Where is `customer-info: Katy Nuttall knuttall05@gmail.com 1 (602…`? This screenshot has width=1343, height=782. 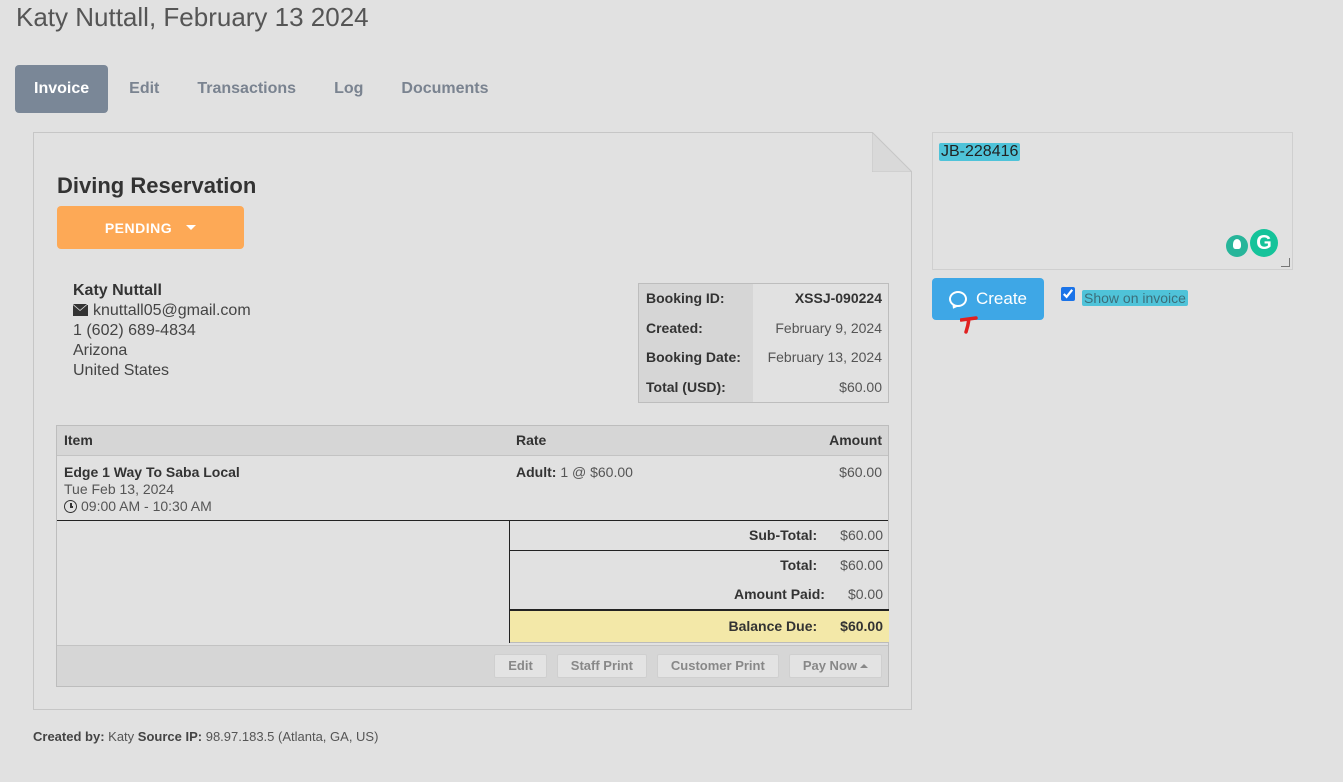 customer-info: Katy Nuttall knuttall05@gmail.com 1 (602… is located at coordinates (162, 331).